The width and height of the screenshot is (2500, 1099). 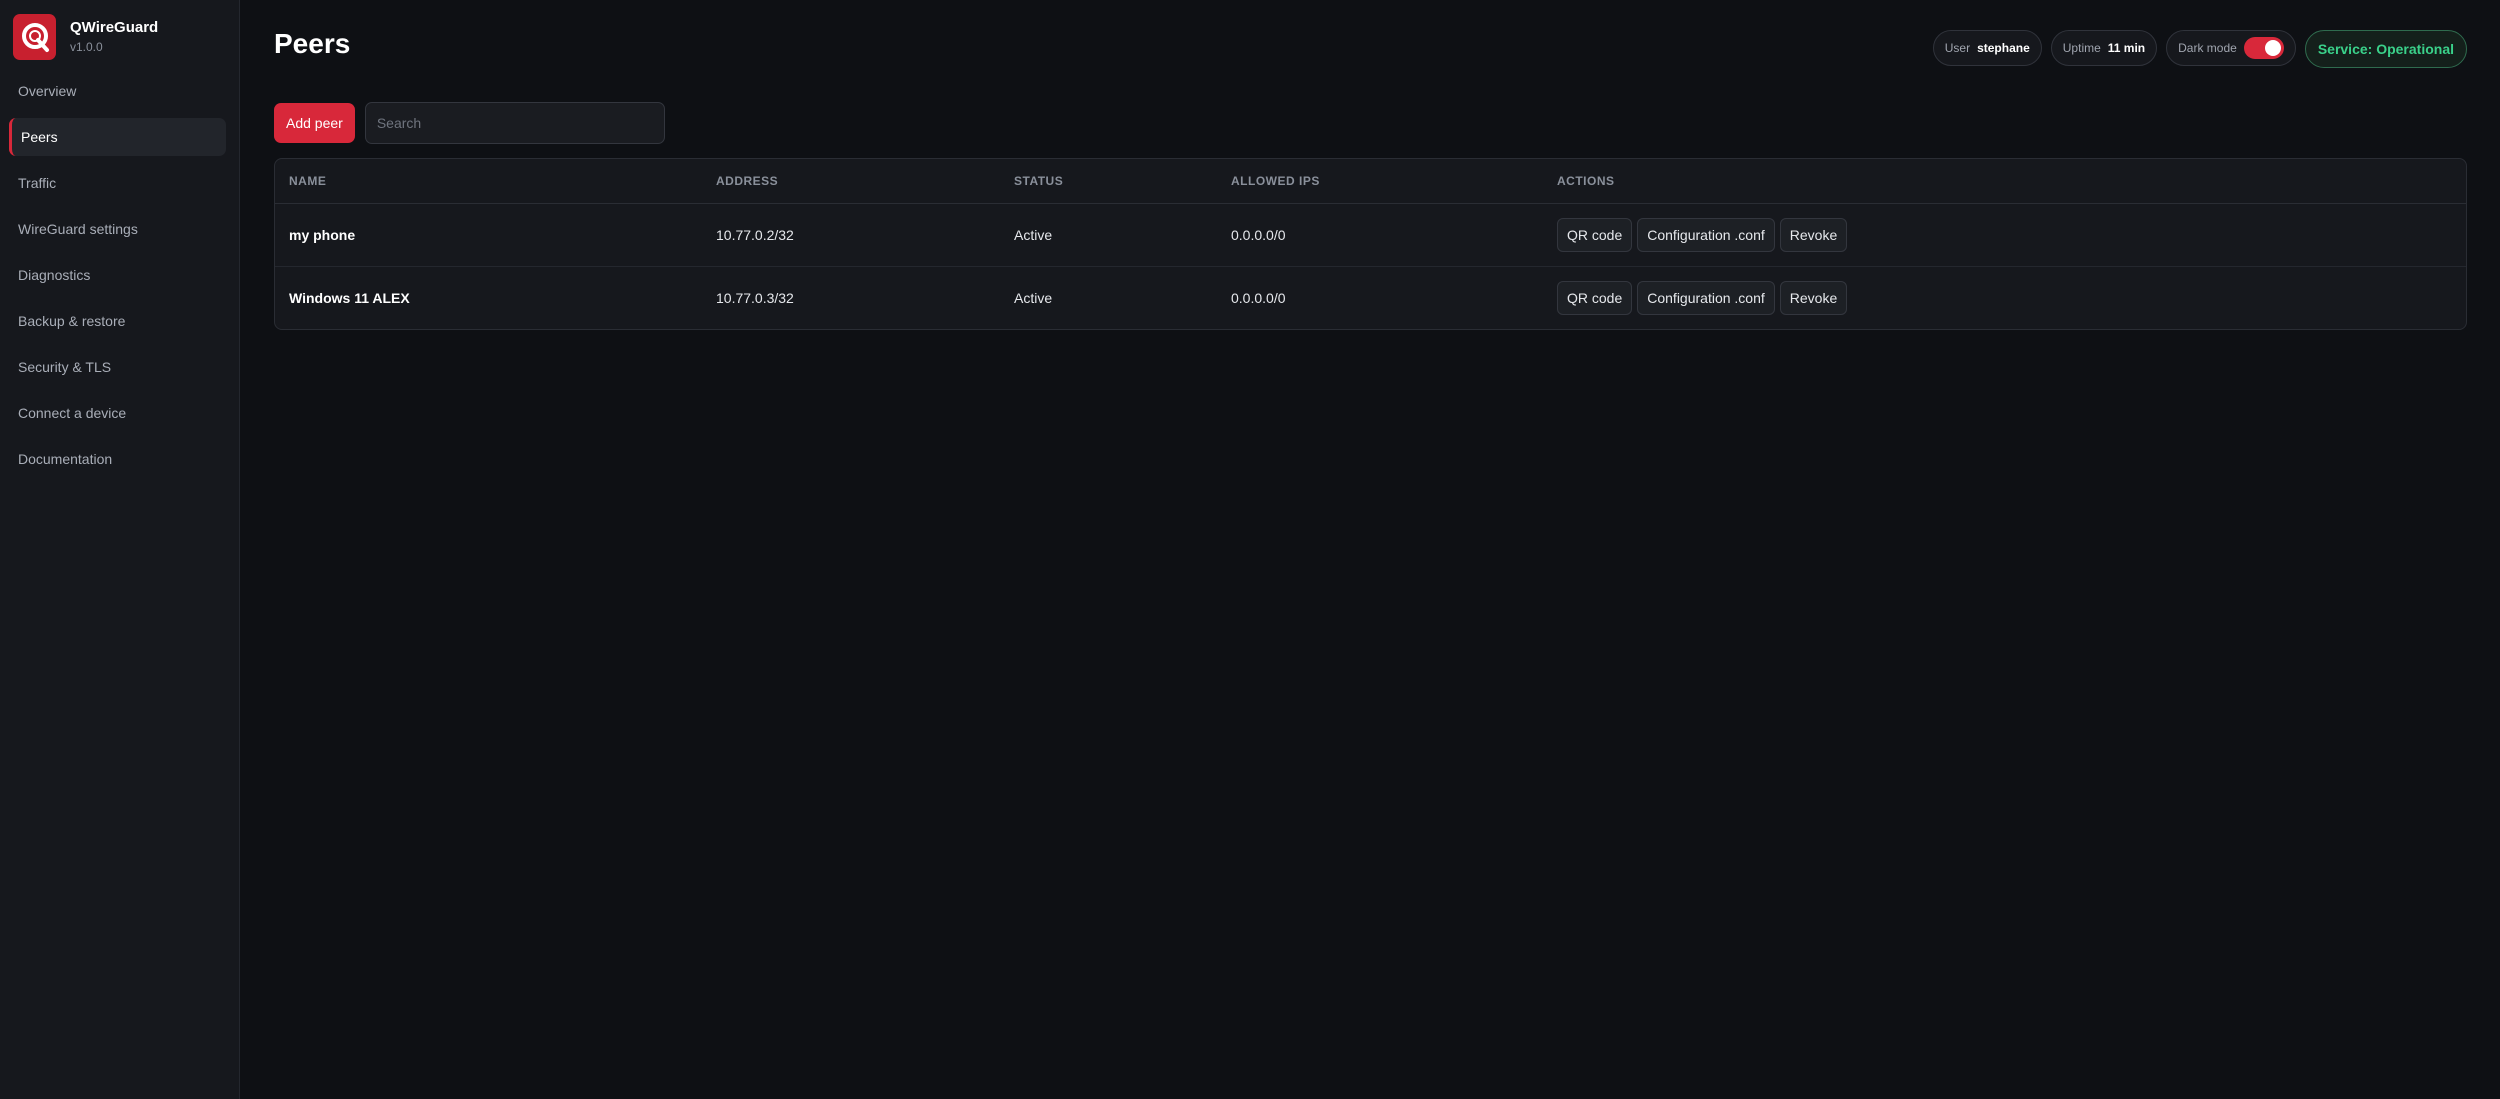 I want to click on column-header-status: STATUS, so click(x=1108, y=181).